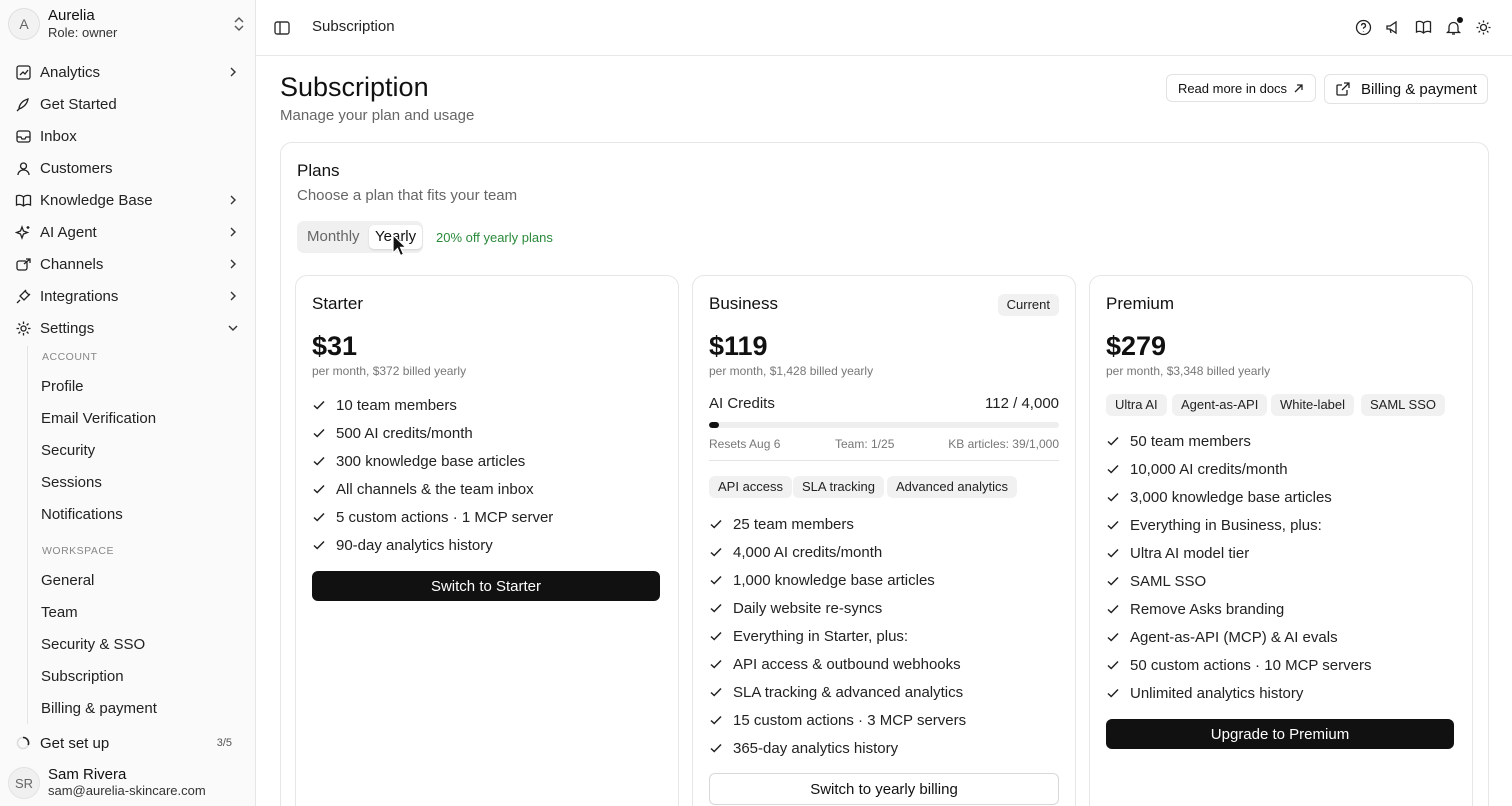 Image resolution: width=1512 pixels, height=806 pixels. What do you see at coordinates (1298, 87) in the screenshot?
I see `arrow-up-right-icon` at bounding box center [1298, 87].